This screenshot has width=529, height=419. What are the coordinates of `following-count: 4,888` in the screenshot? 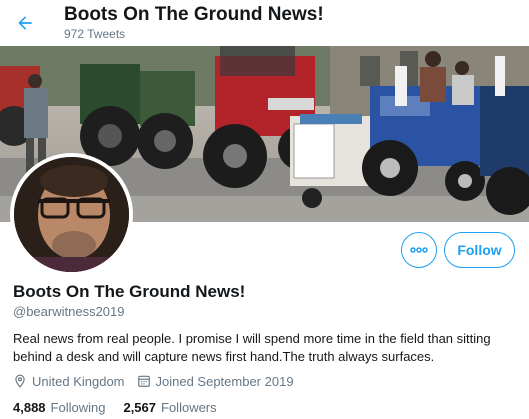 It's located at (29, 407).